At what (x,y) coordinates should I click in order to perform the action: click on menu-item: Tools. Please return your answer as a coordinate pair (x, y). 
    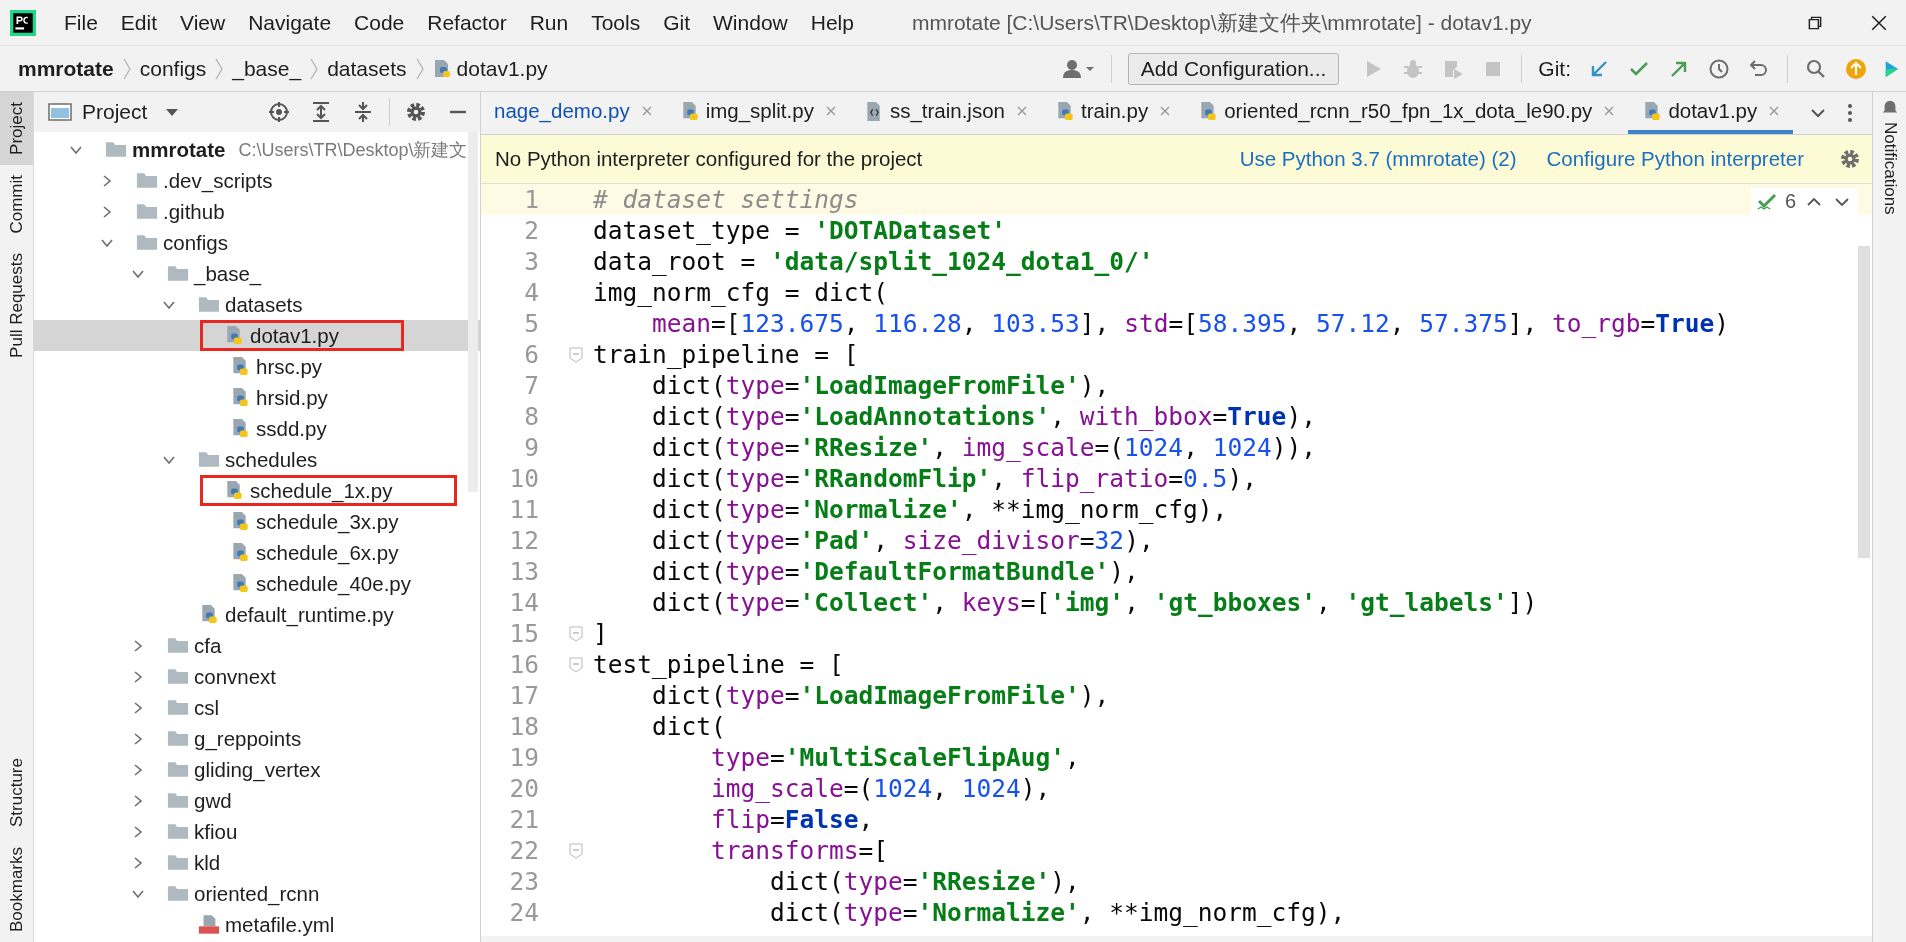
    Looking at the image, I should click on (616, 22).